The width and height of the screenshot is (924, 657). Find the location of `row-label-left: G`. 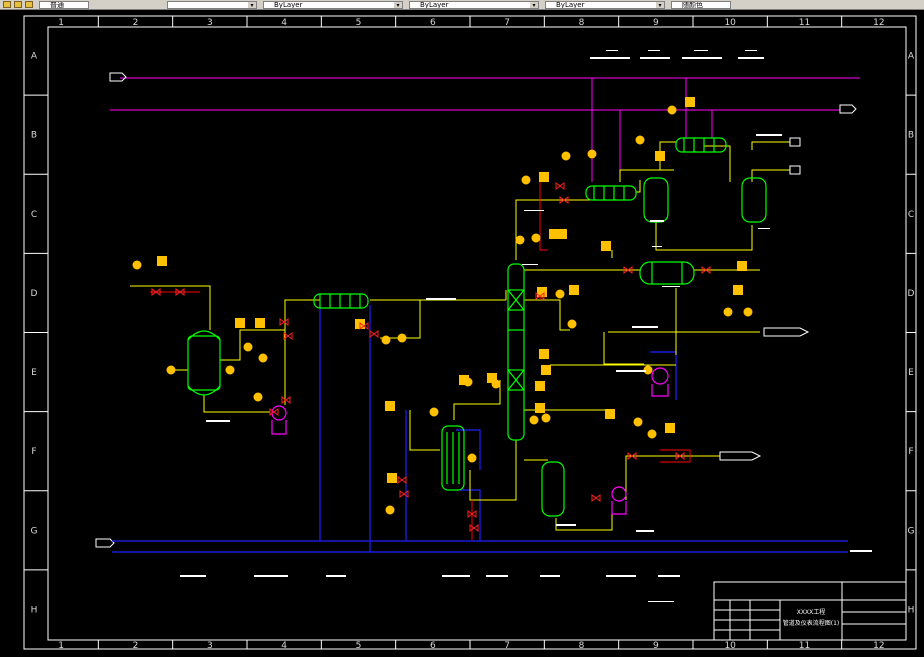

row-label-left: G is located at coordinates (34, 531).